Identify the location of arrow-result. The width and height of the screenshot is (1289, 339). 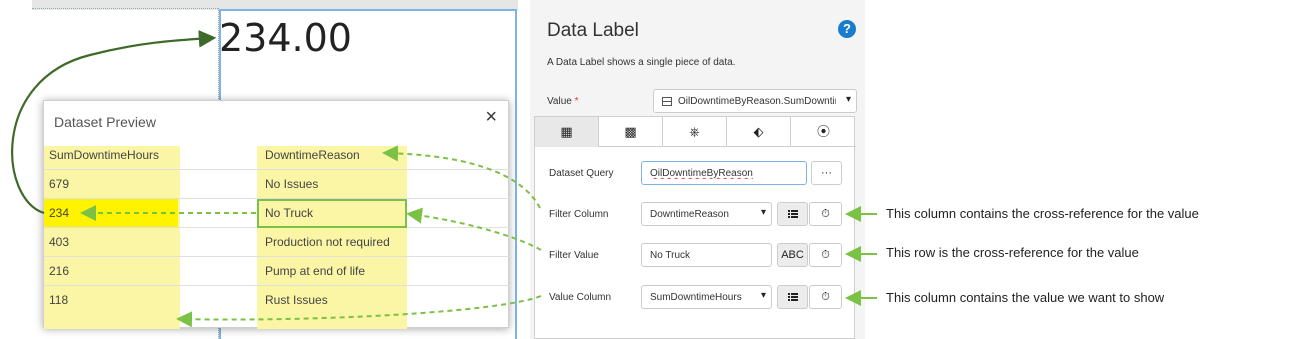
(114, 122).